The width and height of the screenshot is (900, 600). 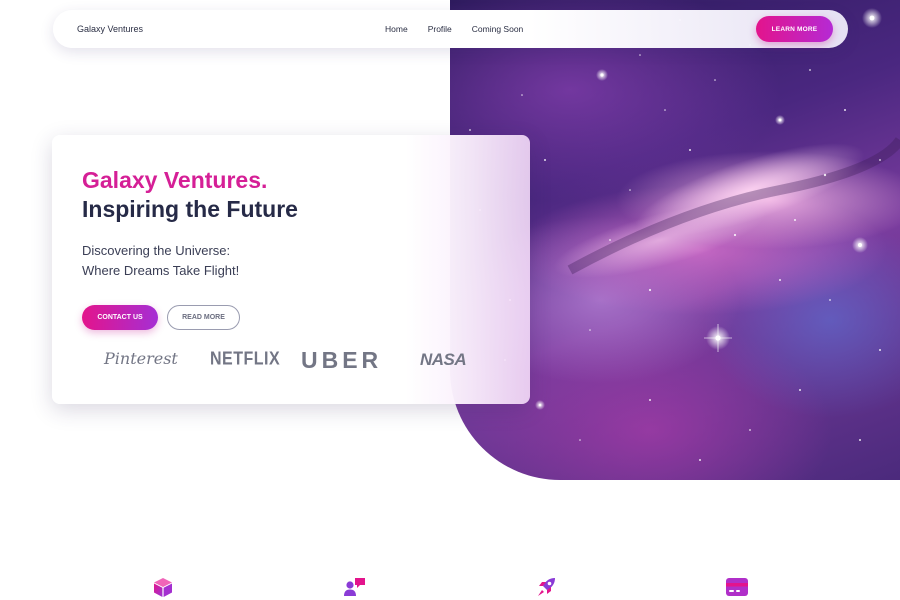 What do you see at coordinates (141, 358) in the screenshot?
I see `pinterest-logo: Pinterest` at bounding box center [141, 358].